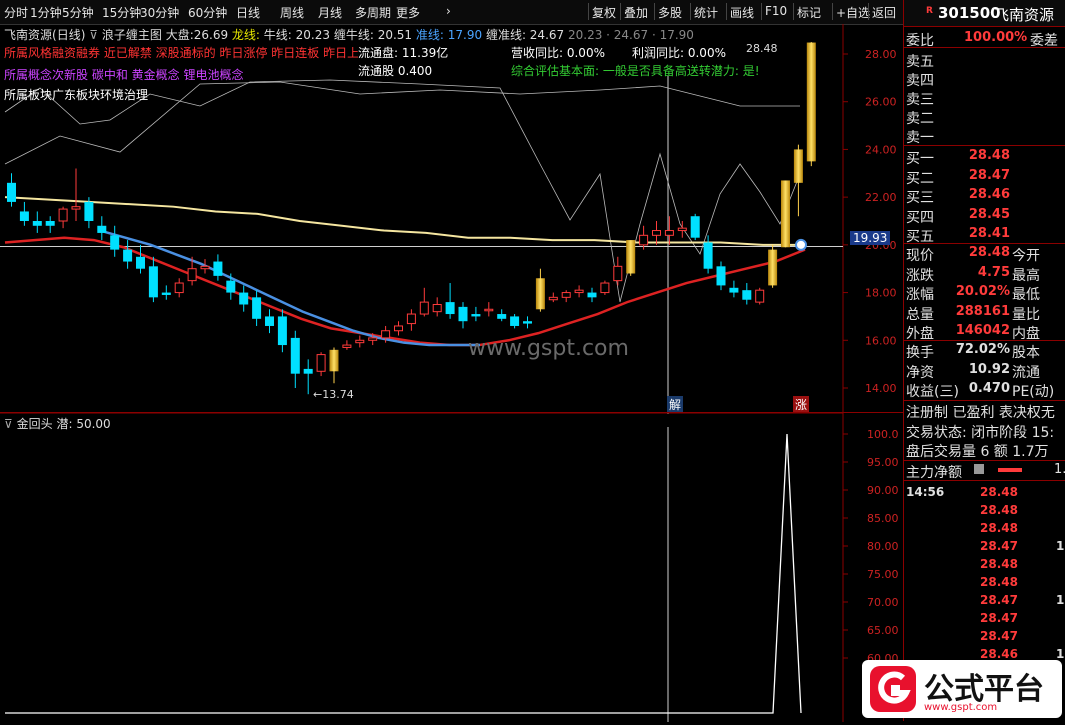 This screenshot has width=1065, height=725. What do you see at coordinates (35, 424) in the screenshot?
I see `sub-title: 金回头` at bounding box center [35, 424].